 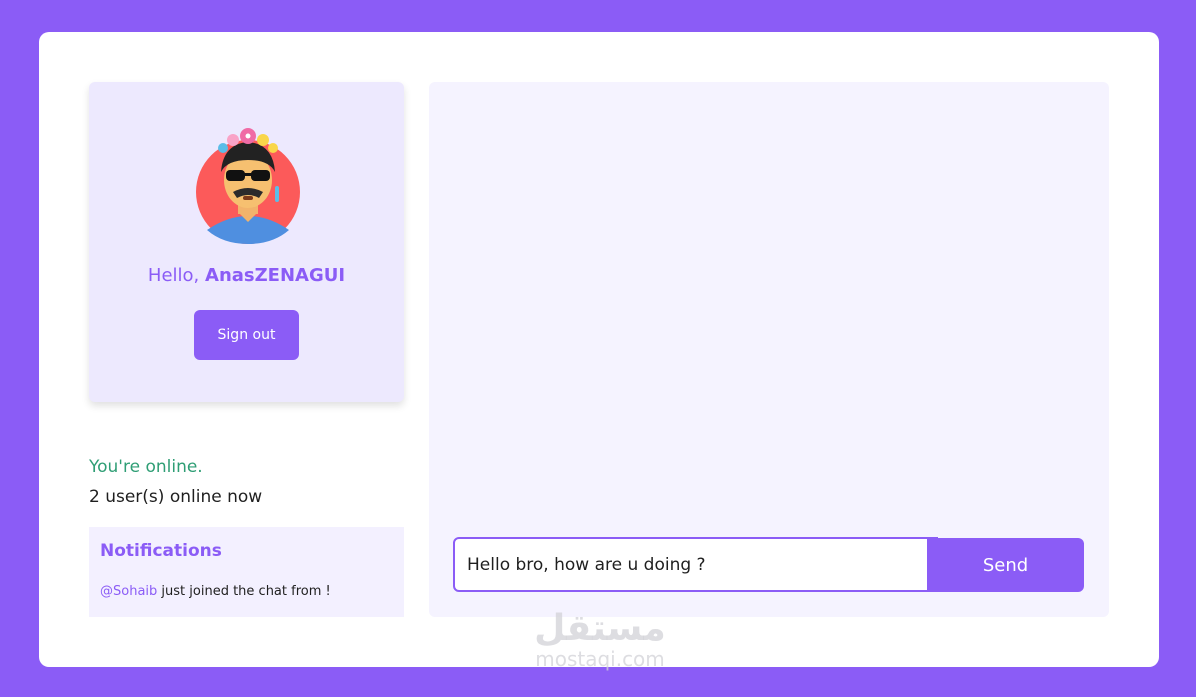 What do you see at coordinates (275, 275) in the screenshot?
I see `username: AnasZENAGUI` at bounding box center [275, 275].